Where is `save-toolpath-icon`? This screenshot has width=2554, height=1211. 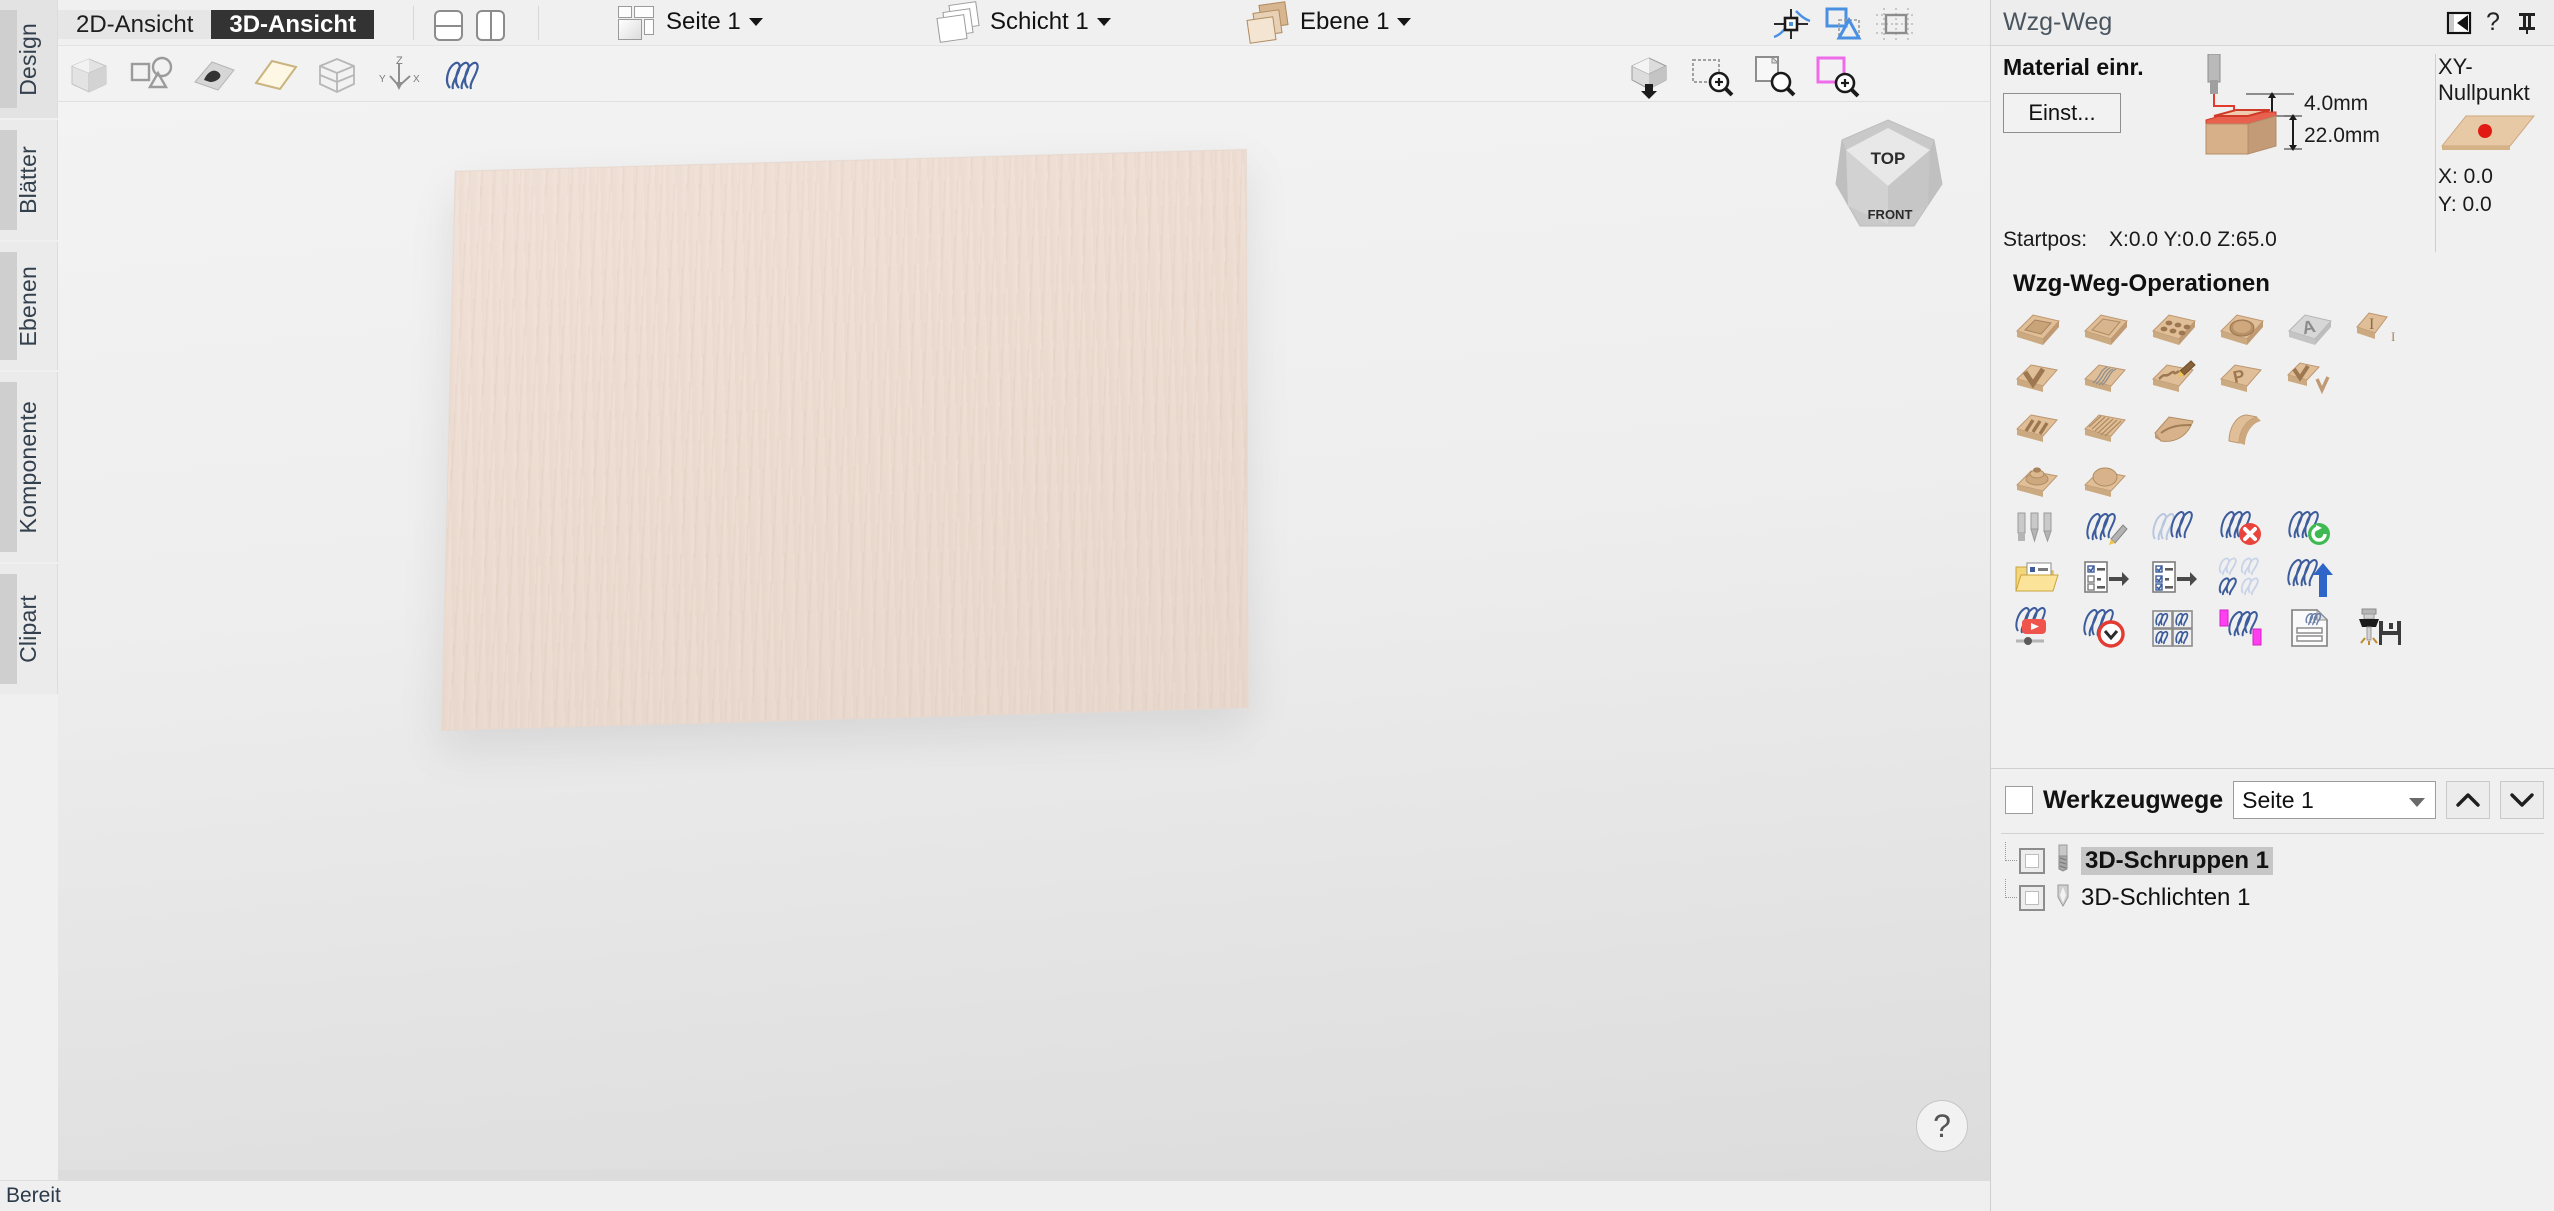
save-toolpath-icon is located at coordinates (2106, 578).